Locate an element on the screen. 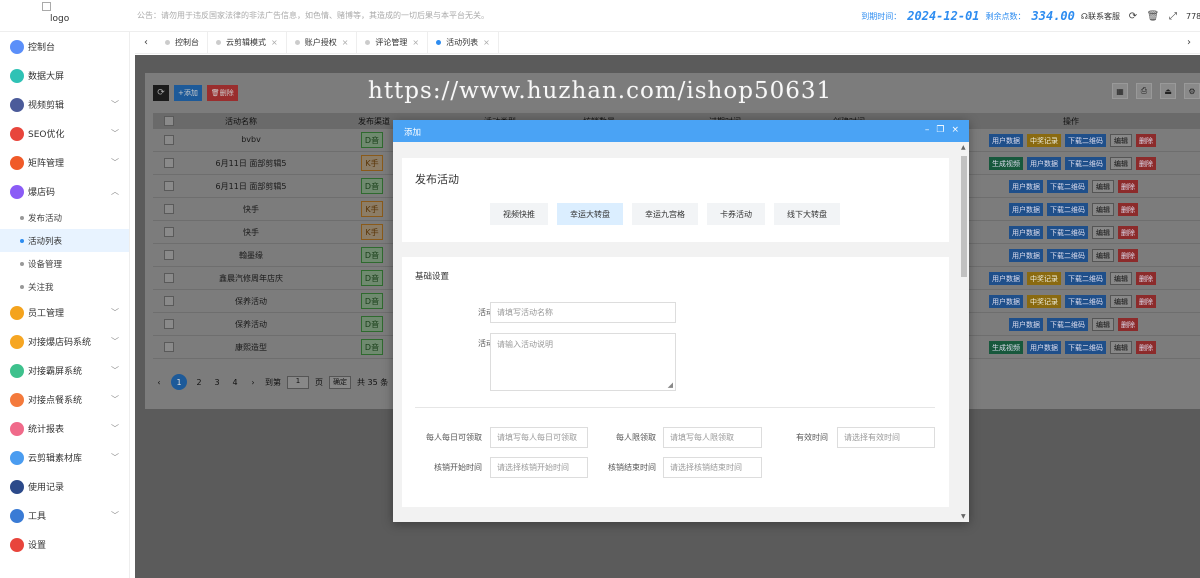 The width and height of the screenshot is (1200, 578). tab: 评论管理 × is located at coordinates (393, 42).